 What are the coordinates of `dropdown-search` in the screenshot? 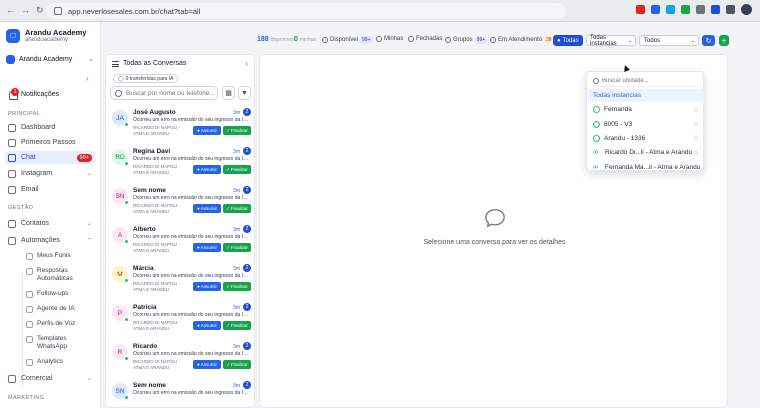 It's located at (646, 81).